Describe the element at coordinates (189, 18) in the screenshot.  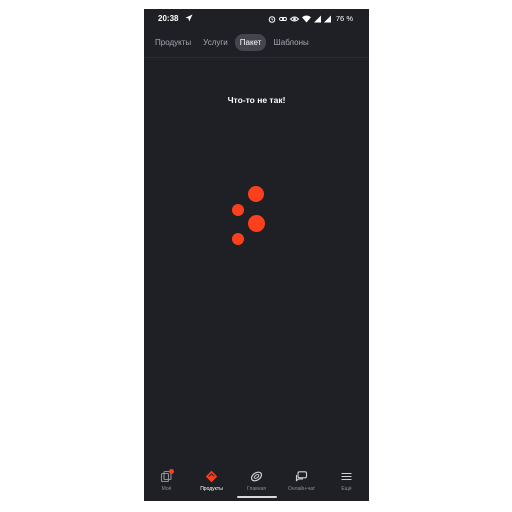
I see `send-icon` at that location.